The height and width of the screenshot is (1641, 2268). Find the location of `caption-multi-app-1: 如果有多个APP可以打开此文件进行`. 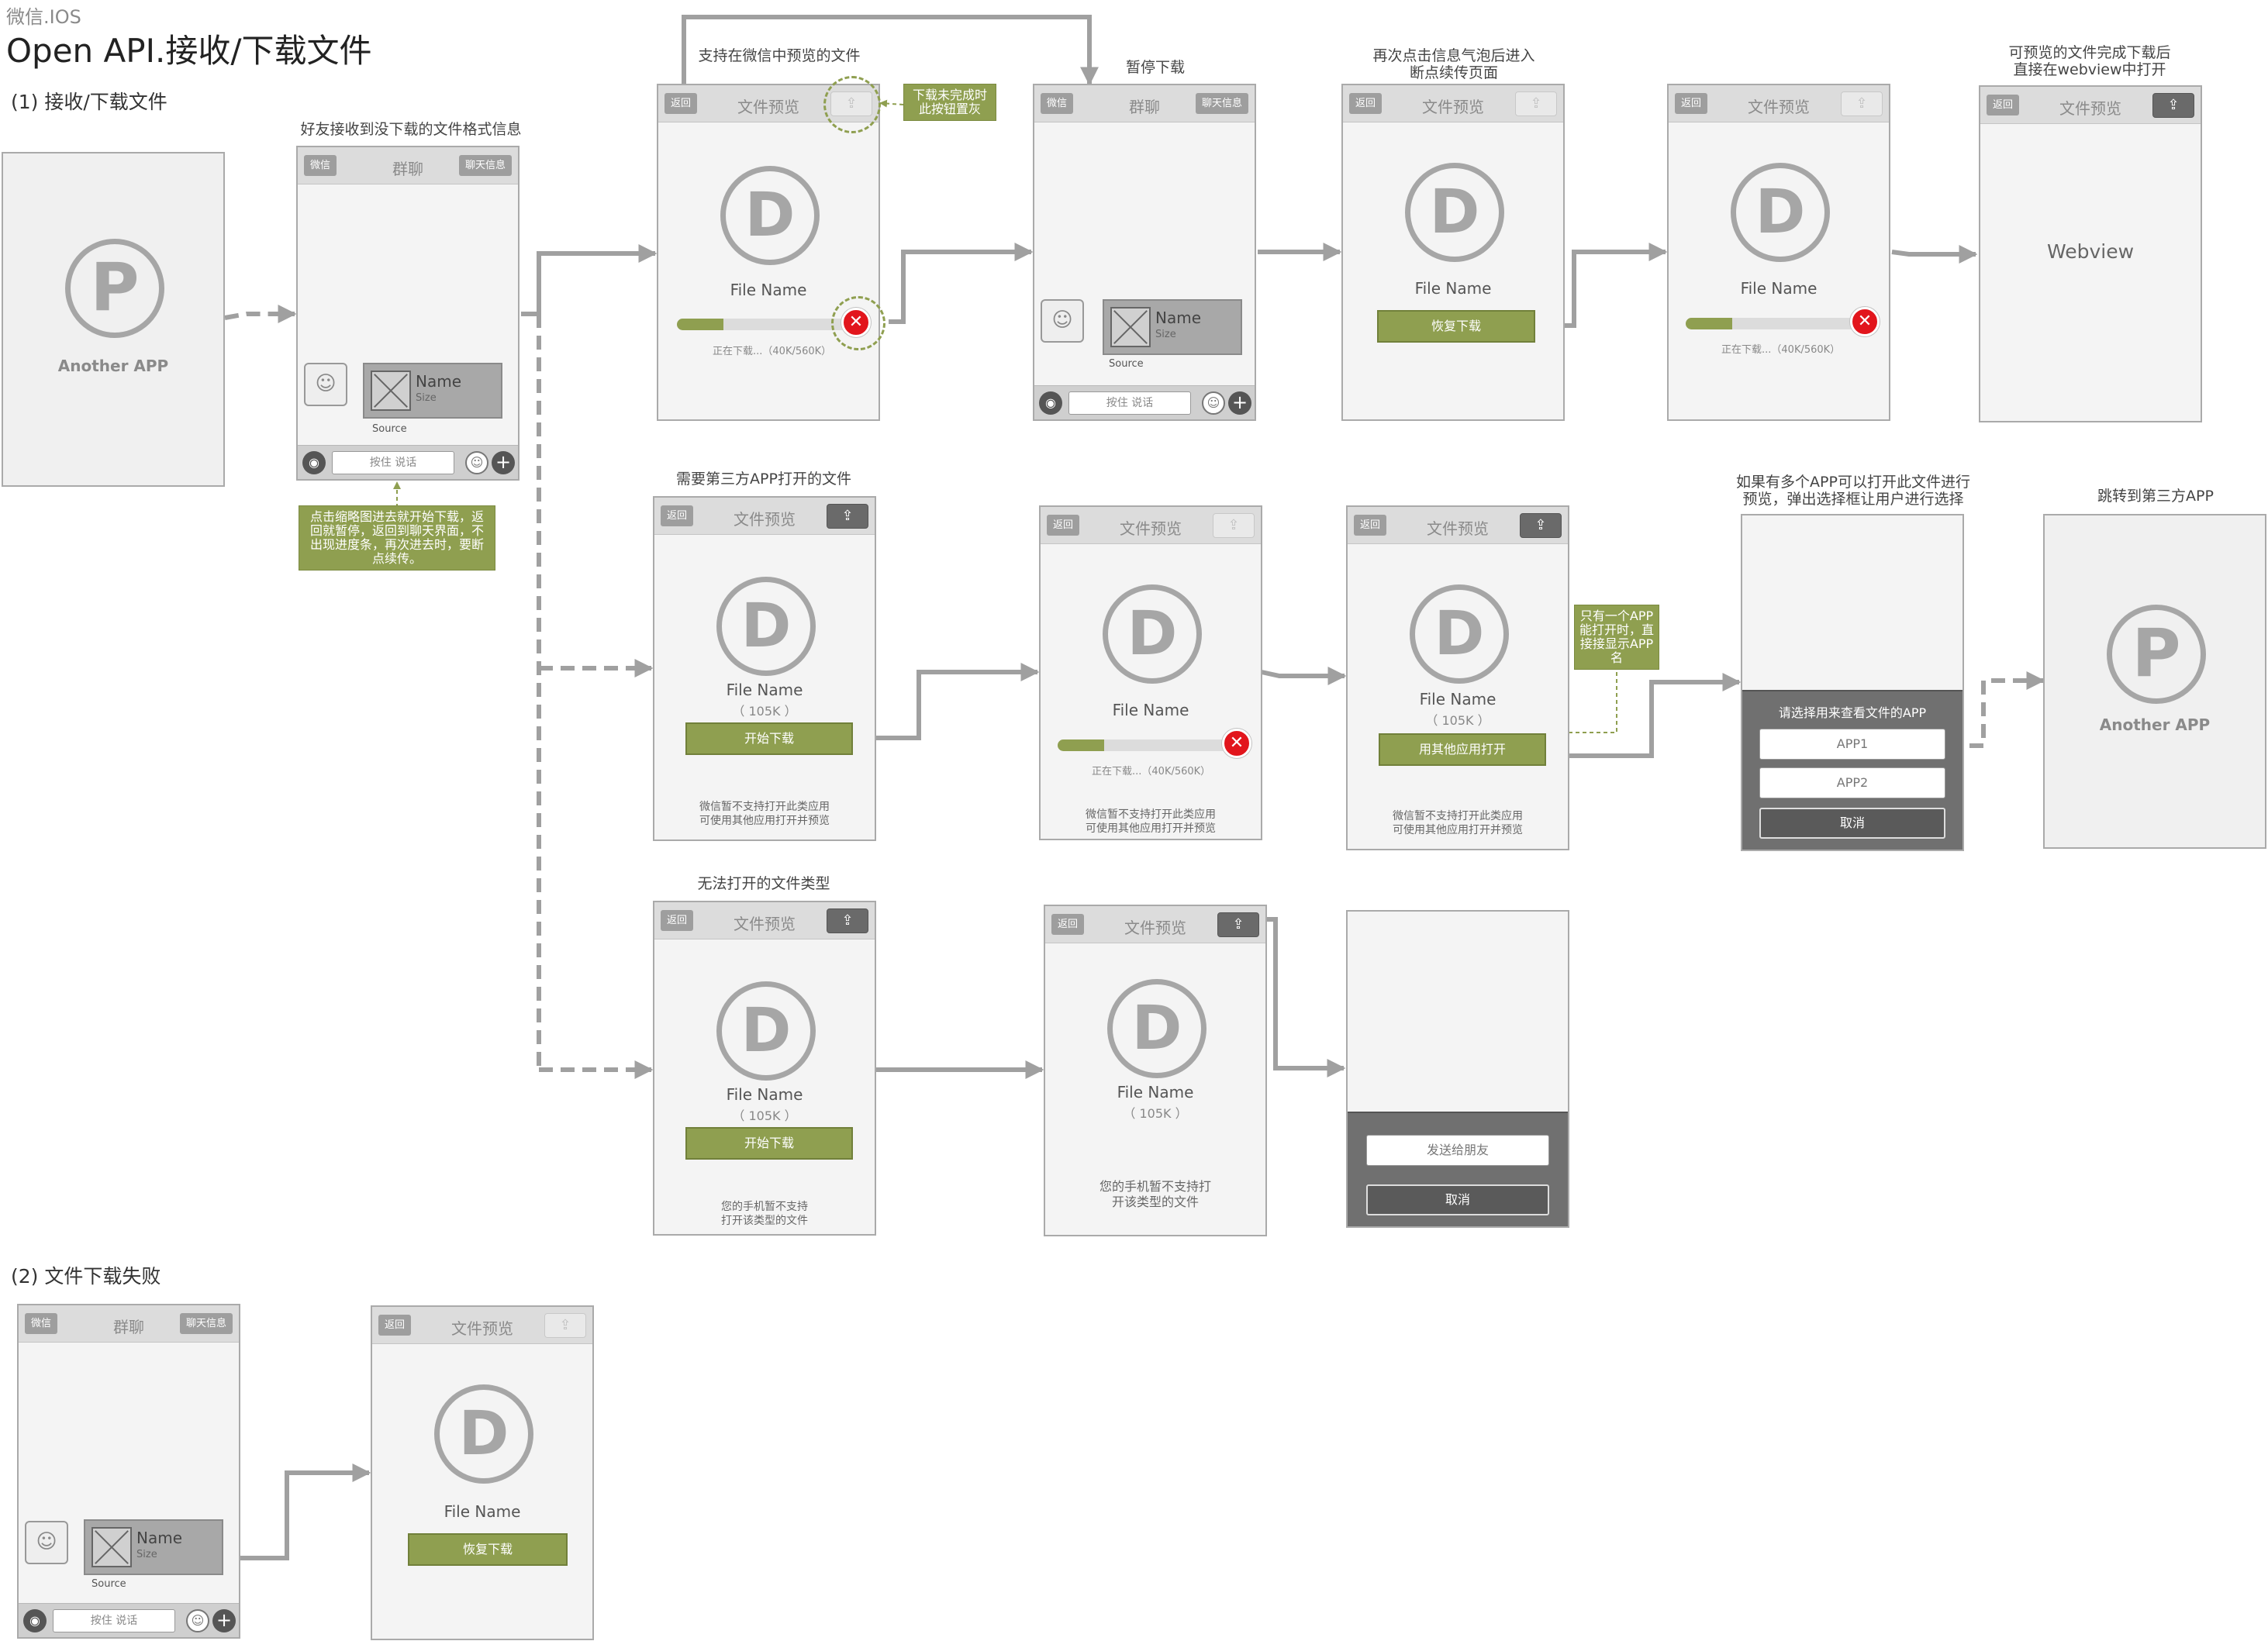

caption-multi-app-1: 如果有多个APP可以打开此文件进行 is located at coordinates (1853, 483).